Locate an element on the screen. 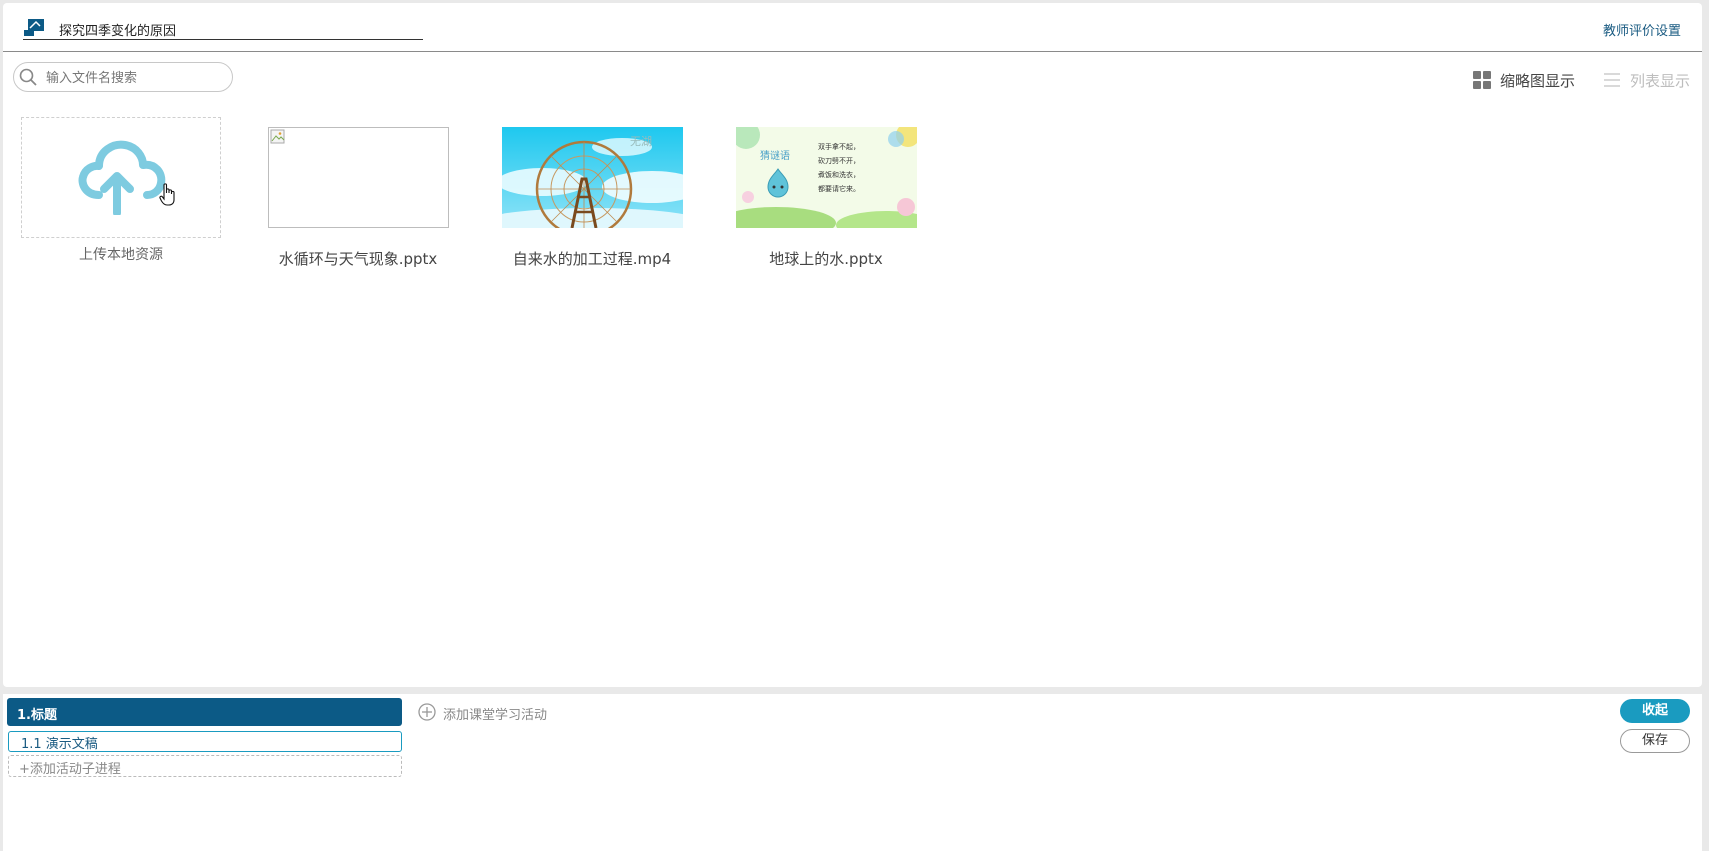 The height and width of the screenshot is (851, 1709). thumb-line: 都要请它来。 is located at coordinates (839, 188).